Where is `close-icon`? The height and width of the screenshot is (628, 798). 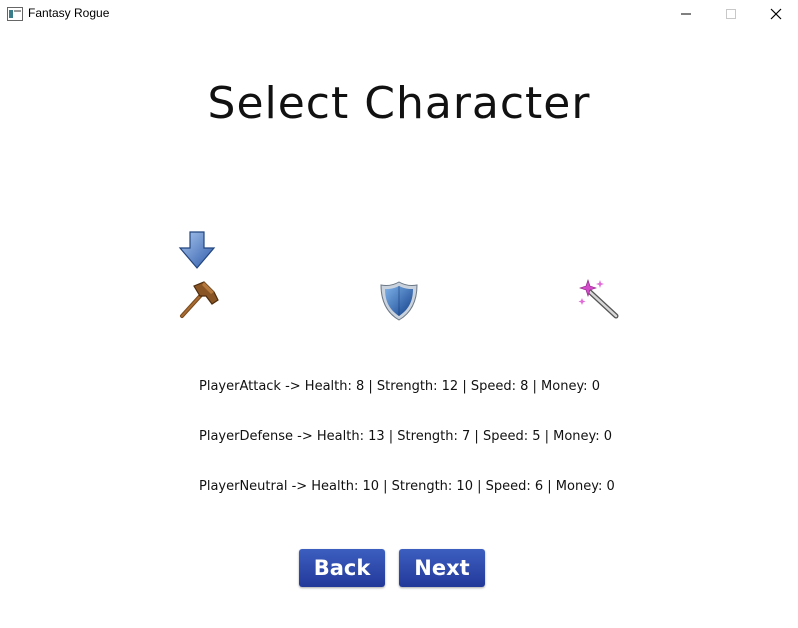 close-icon is located at coordinates (776, 14).